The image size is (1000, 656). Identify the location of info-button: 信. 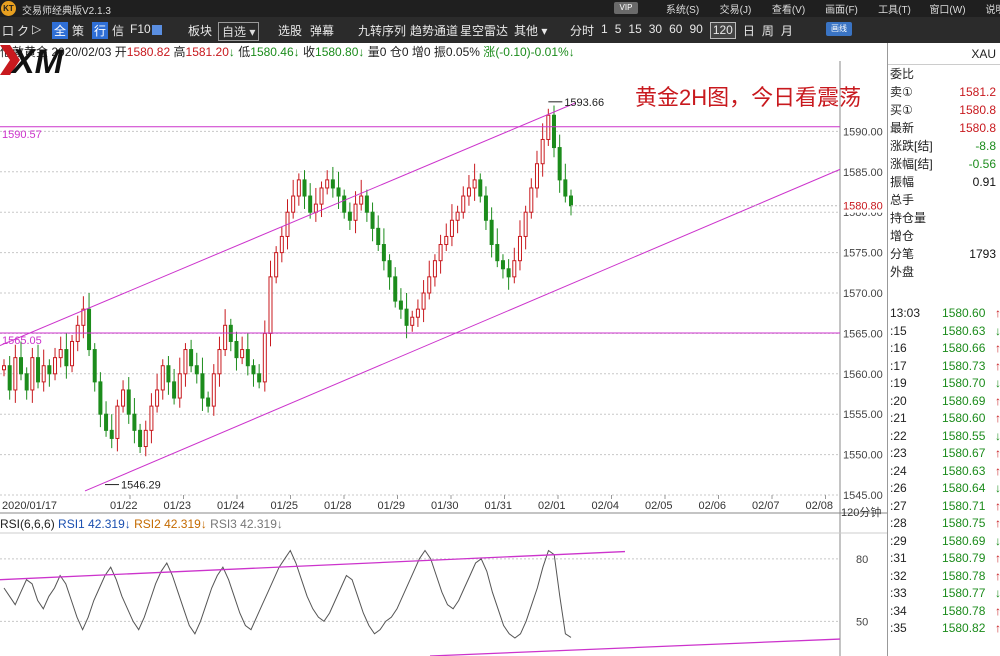
(118, 30).